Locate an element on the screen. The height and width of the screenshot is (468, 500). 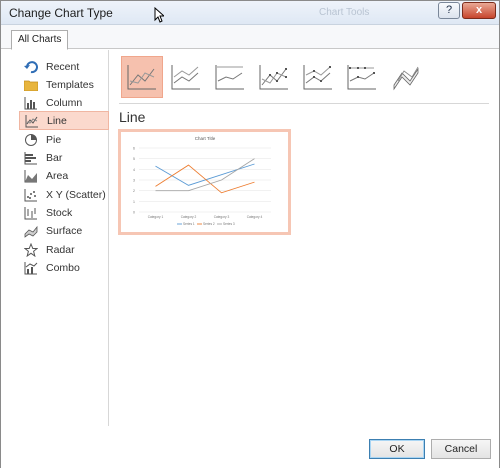
mouse-pointer-icon is located at coordinates (159, 15).